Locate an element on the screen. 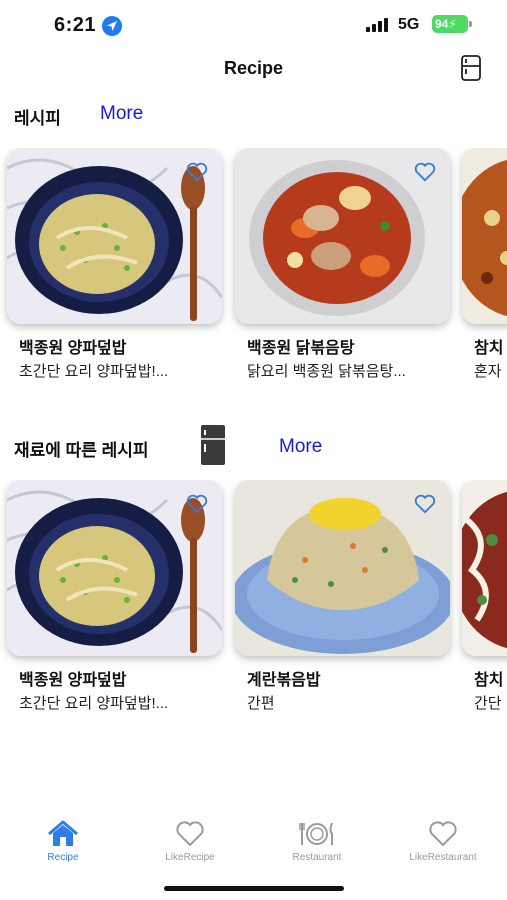 This screenshot has height=900, width=507. tab-label: LikeRestaurant is located at coordinates (443, 857).